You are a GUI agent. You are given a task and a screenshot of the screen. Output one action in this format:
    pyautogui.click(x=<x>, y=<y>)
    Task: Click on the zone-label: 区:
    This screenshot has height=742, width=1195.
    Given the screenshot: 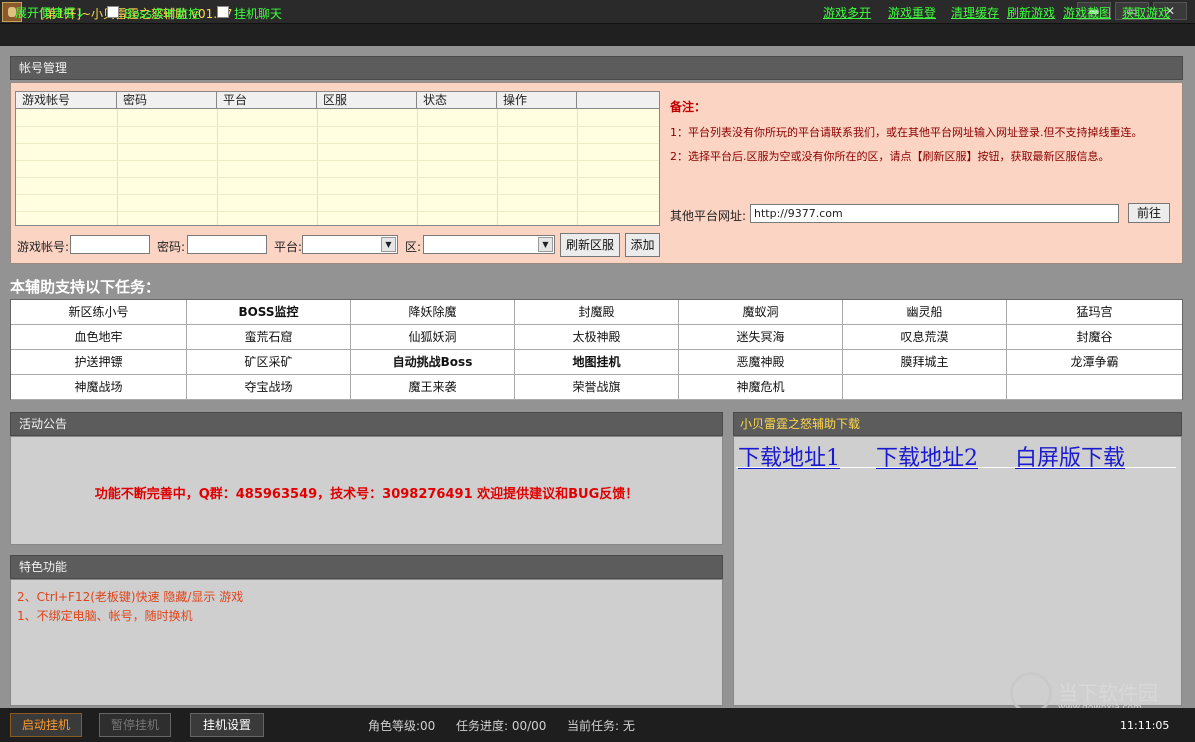 What is the action you would take?
    pyautogui.click(x=413, y=247)
    